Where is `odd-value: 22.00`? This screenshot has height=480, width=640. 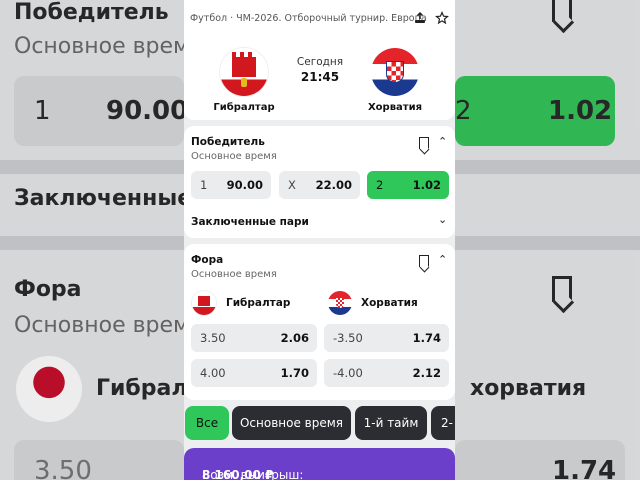 odd-value: 22.00 is located at coordinates (333, 185).